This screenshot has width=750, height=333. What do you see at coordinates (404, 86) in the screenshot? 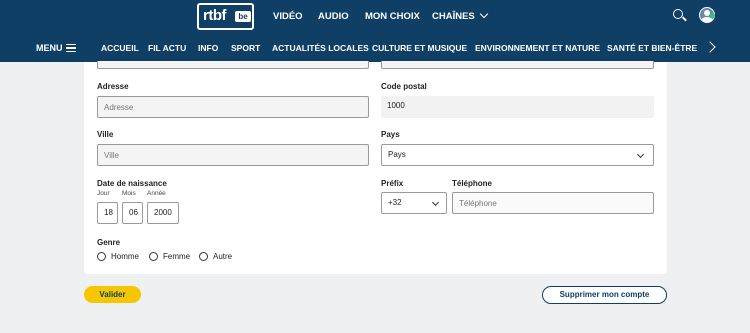
I see `postal-code-label: Code postal` at bounding box center [404, 86].